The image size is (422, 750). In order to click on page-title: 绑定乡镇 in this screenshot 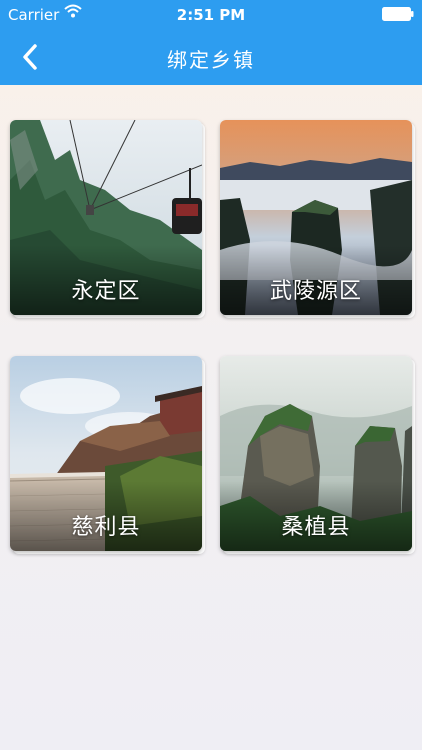, I will do `click(211, 60)`.